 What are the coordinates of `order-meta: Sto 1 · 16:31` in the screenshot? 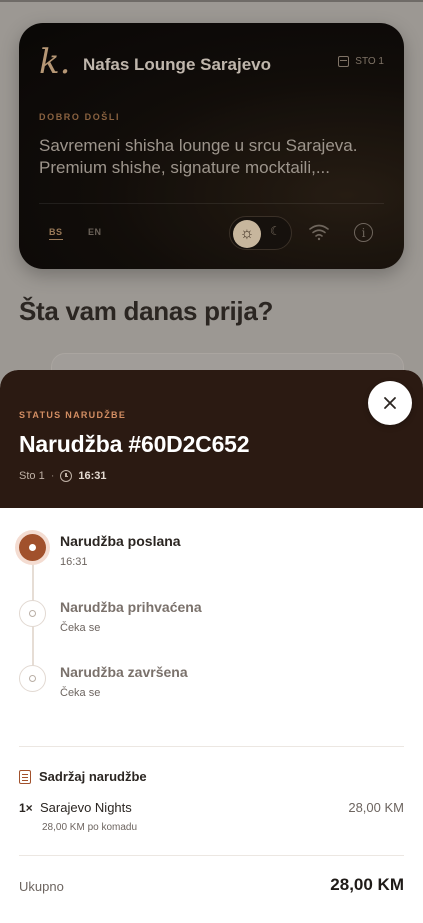 It's located at (63, 476).